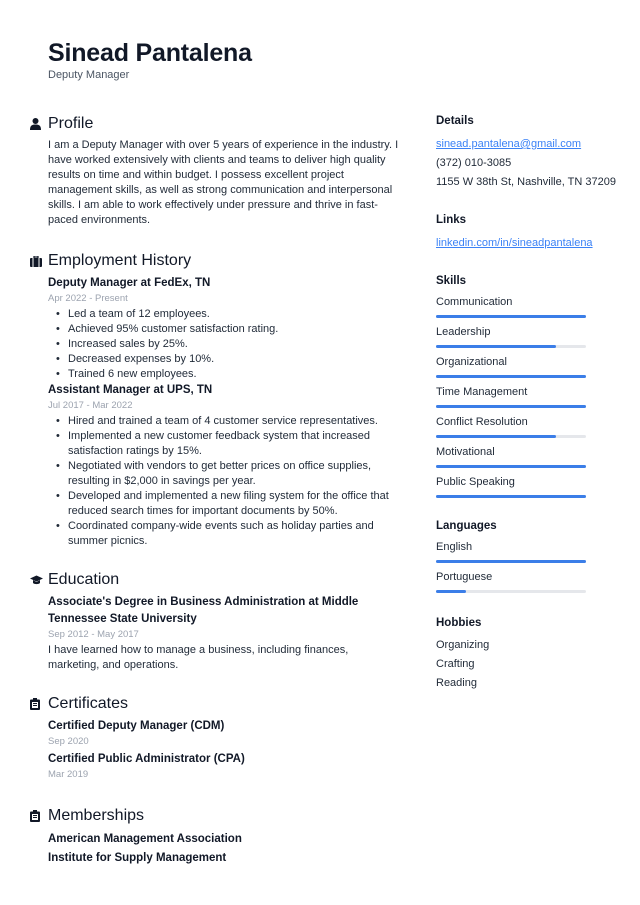 This screenshot has height=905, width=640. What do you see at coordinates (475, 482) in the screenshot?
I see `skill-name: Public Speaking` at bounding box center [475, 482].